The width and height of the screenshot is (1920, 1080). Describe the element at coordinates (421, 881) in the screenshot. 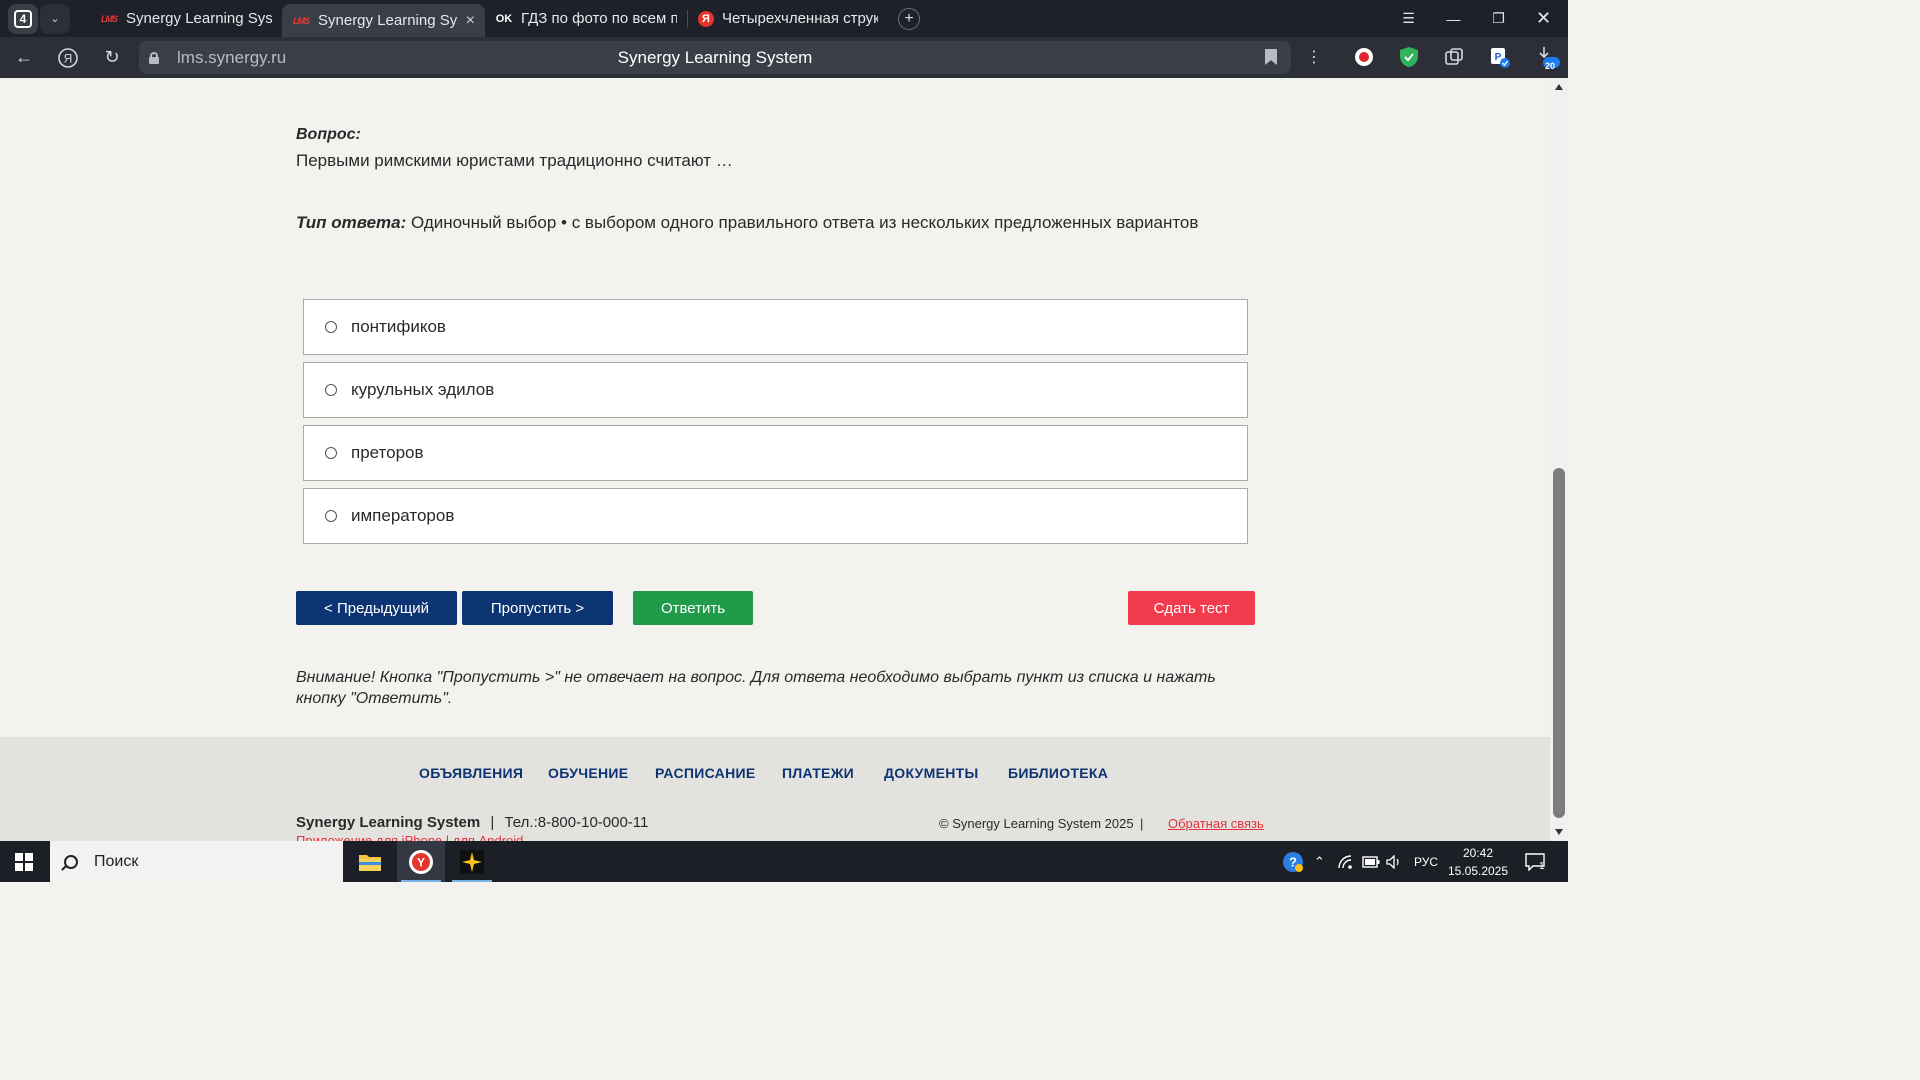

I see `active-app-indicator` at that location.